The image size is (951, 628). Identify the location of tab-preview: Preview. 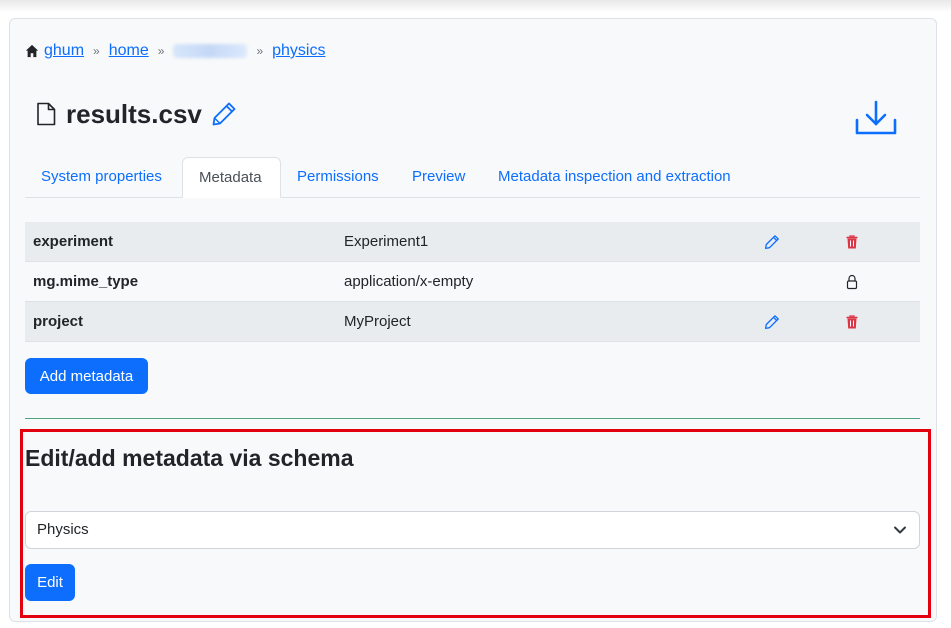
(439, 177).